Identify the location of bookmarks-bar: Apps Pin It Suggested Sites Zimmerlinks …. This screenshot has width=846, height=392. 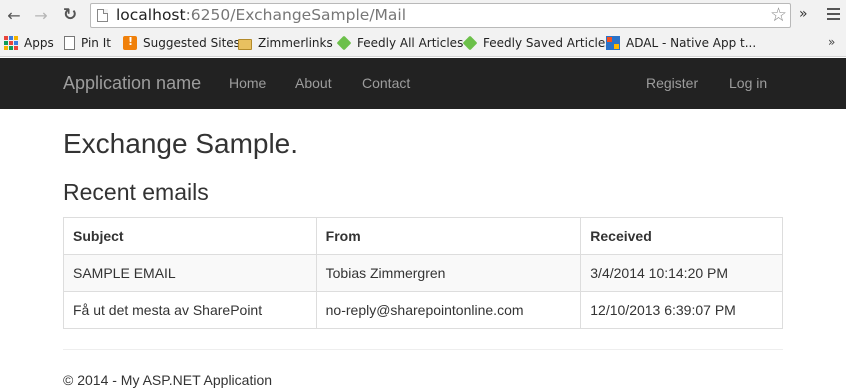
(423, 44).